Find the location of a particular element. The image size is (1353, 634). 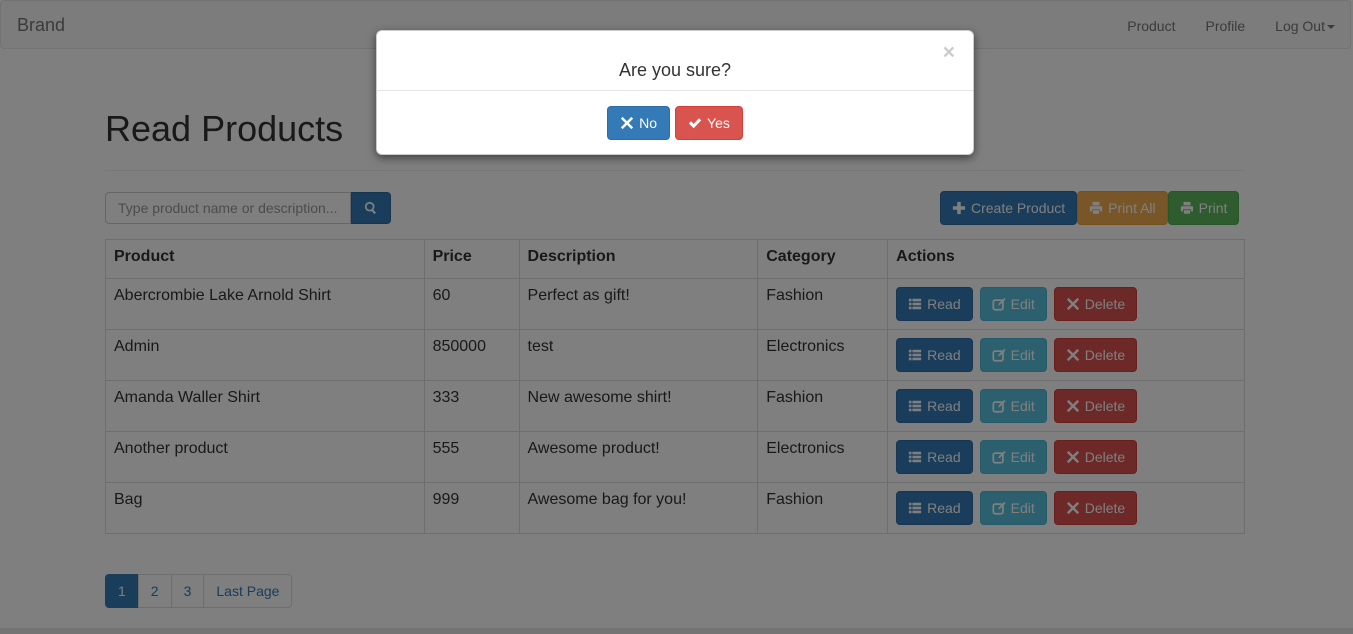

yes-button: Yes is located at coordinates (709, 123).